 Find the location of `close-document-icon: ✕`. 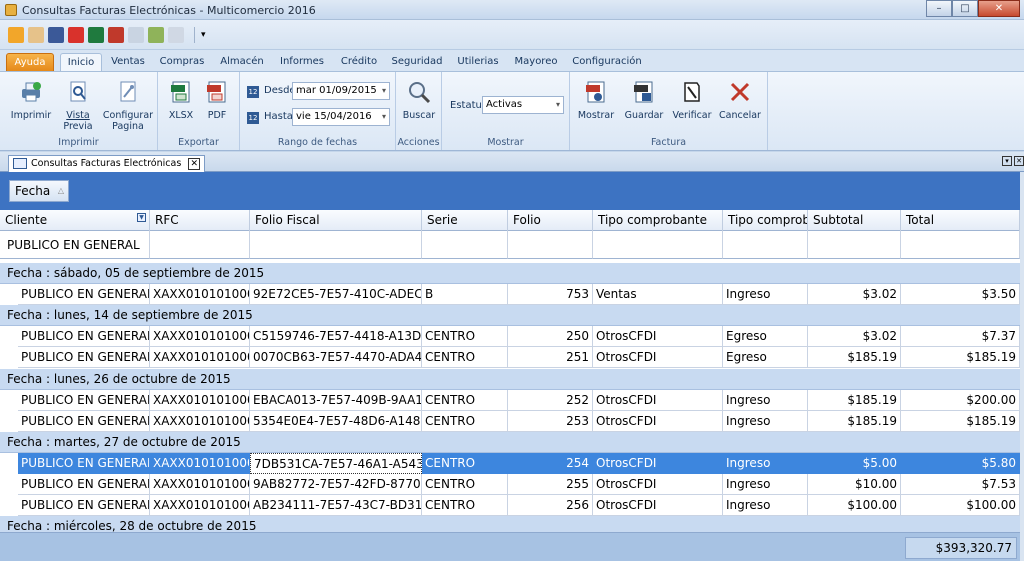

close-document-icon: ✕ is located at coordinates (1019, 161).